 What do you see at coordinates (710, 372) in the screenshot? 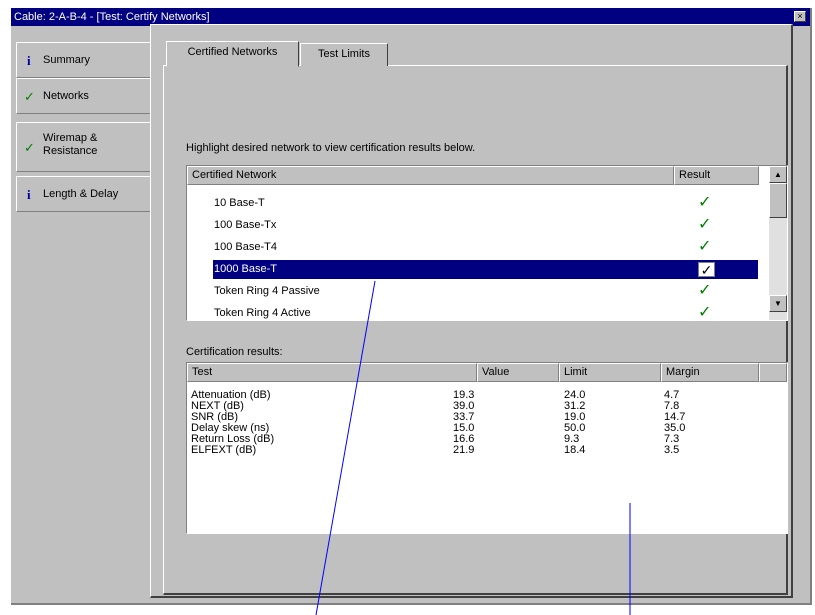
I see `column-header-margin: Margin` at bounding box center [710, 372].